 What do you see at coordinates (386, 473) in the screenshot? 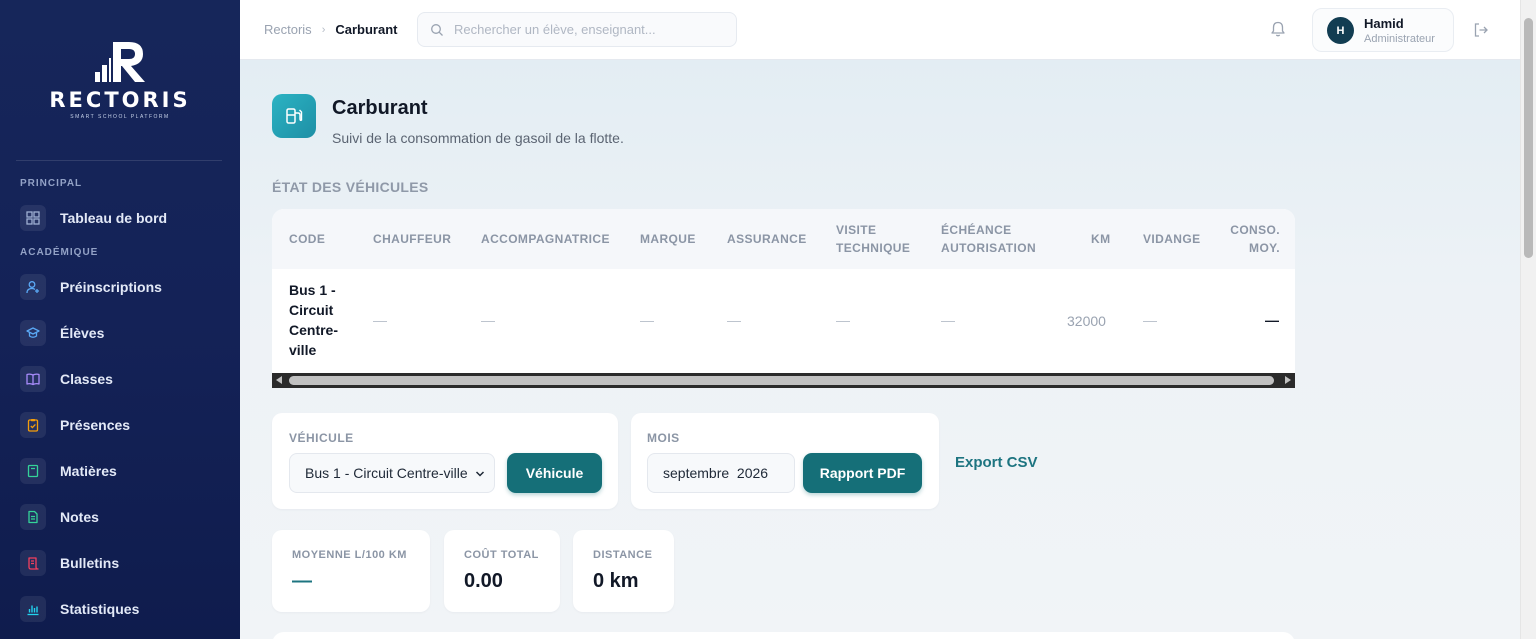
I see `vehicle-select-value: Bus 1 - Circuit Centre-ville` at bounding box center [386, 473].